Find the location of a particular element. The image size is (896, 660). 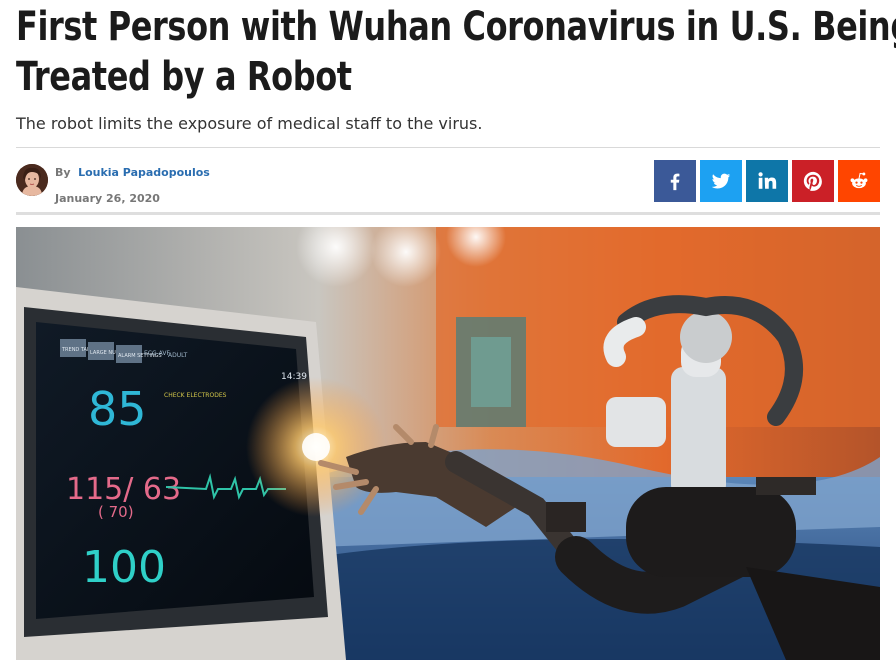

linkedin-icon is located at coordinates (767, 180).